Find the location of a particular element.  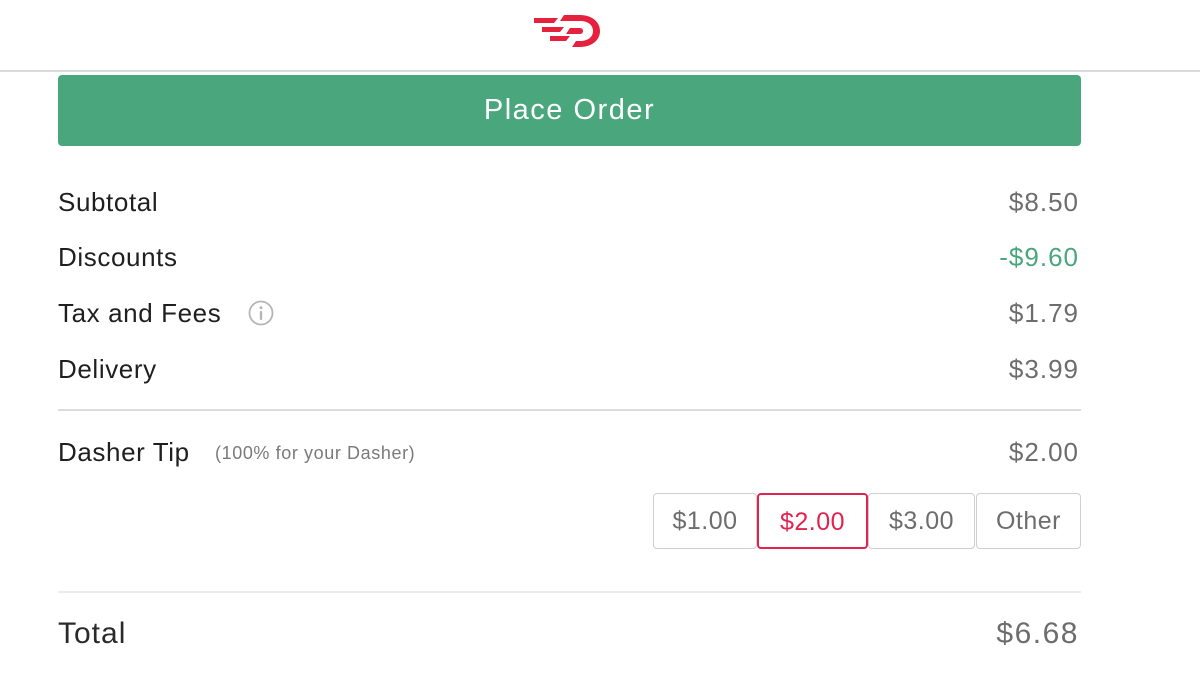

total-label: Total is located at coordinates (92, 633).